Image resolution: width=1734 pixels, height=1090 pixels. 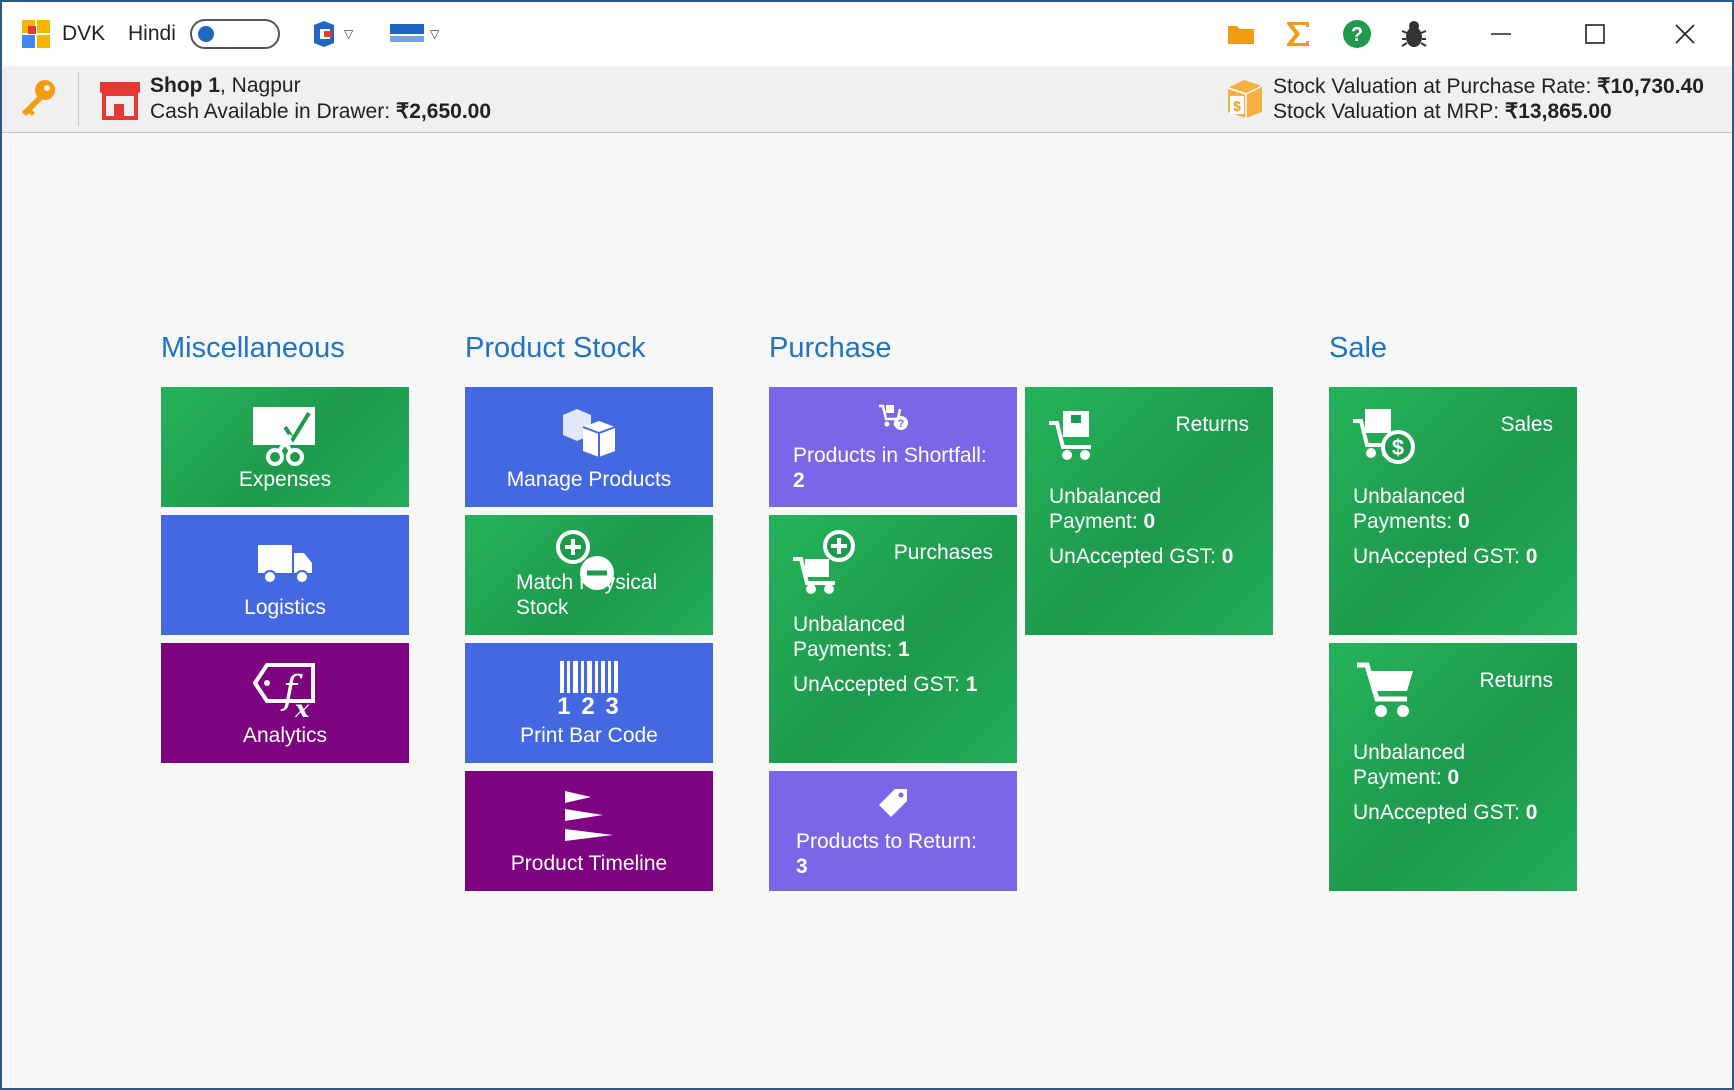 I want to click on print-bar-code-tile: 1 2 3 Print Bar Code, so click(x=589, y=703).